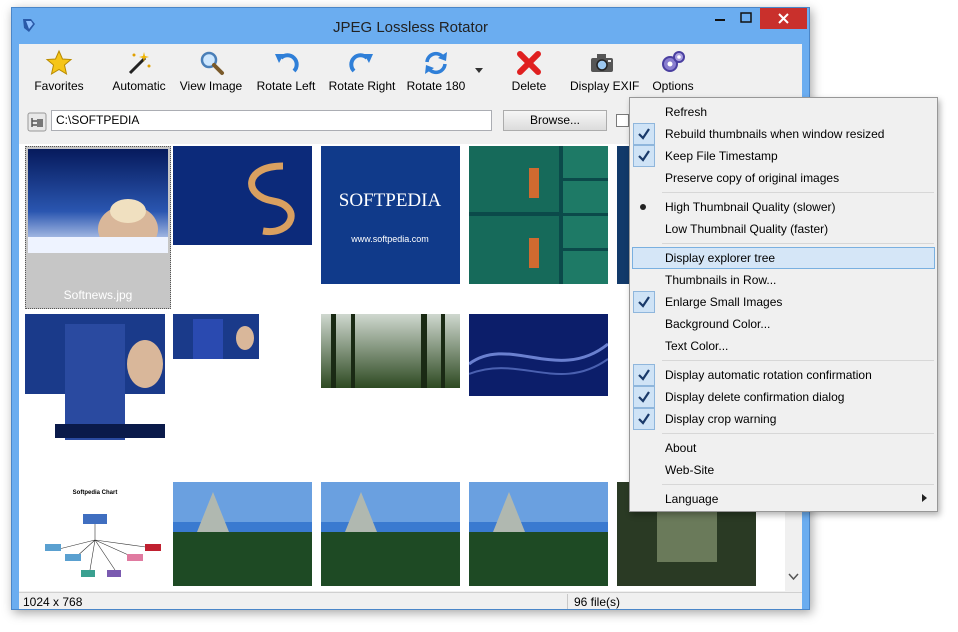 Image resolution: width=958 pixels, height=632 pixels. What do you see at coordinates (479, 70) in the screenshot?
I see `rotate-180-dropdown-arrow-icon` at bounding box center [479, 70].